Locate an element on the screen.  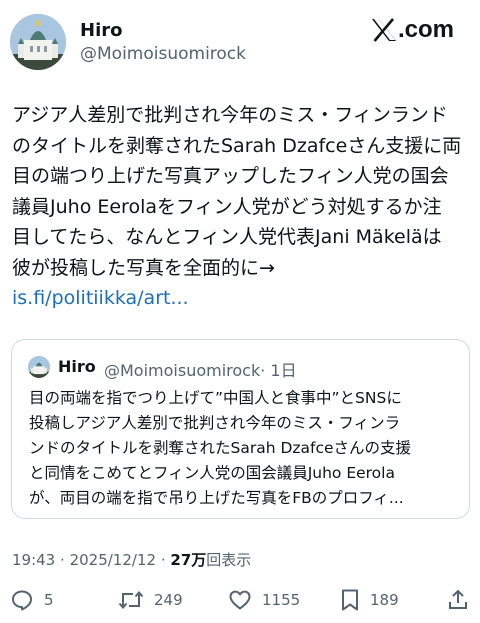
heart-icon is located at coordinates (240, 600).